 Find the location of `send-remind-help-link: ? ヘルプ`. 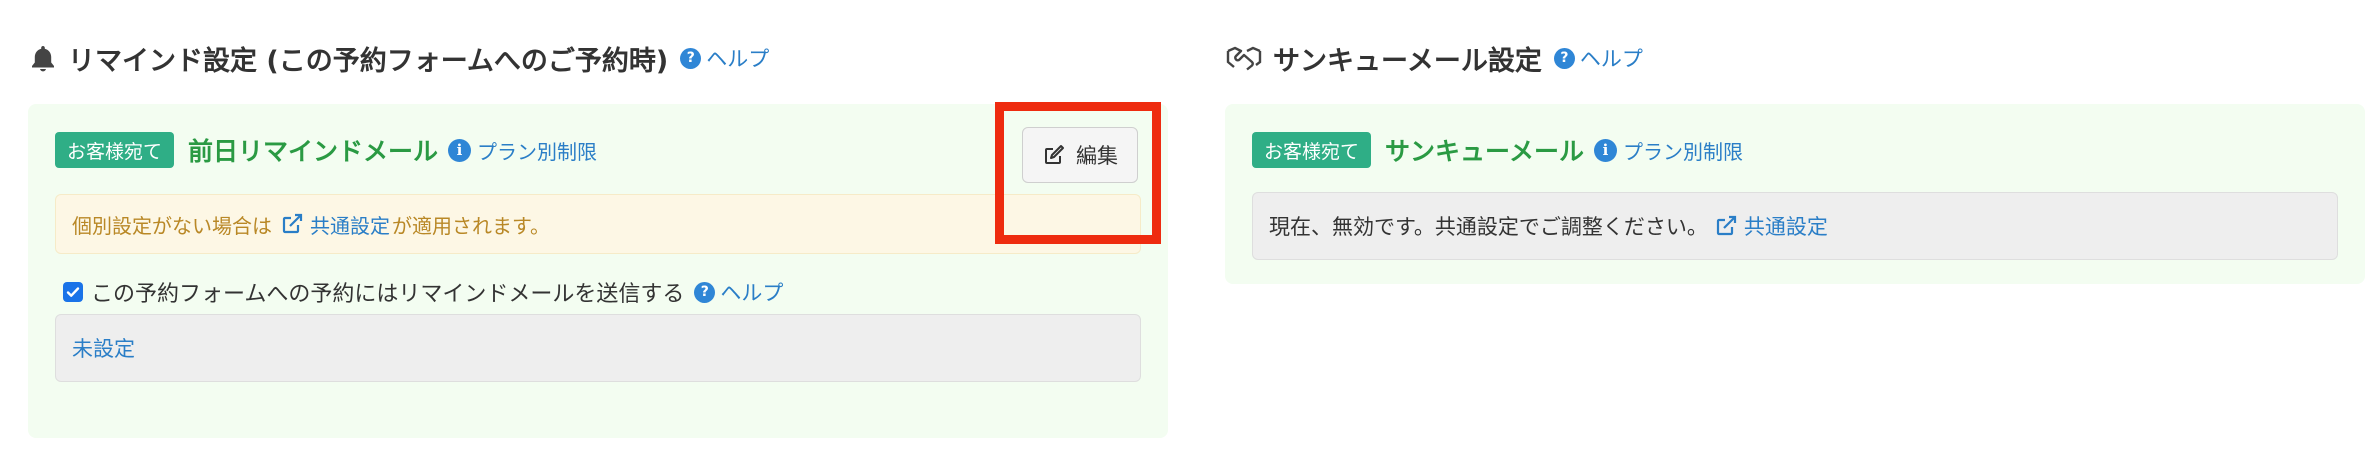

send-remind-help-link: ? ヘルプ is located at coordinates (738, 292).